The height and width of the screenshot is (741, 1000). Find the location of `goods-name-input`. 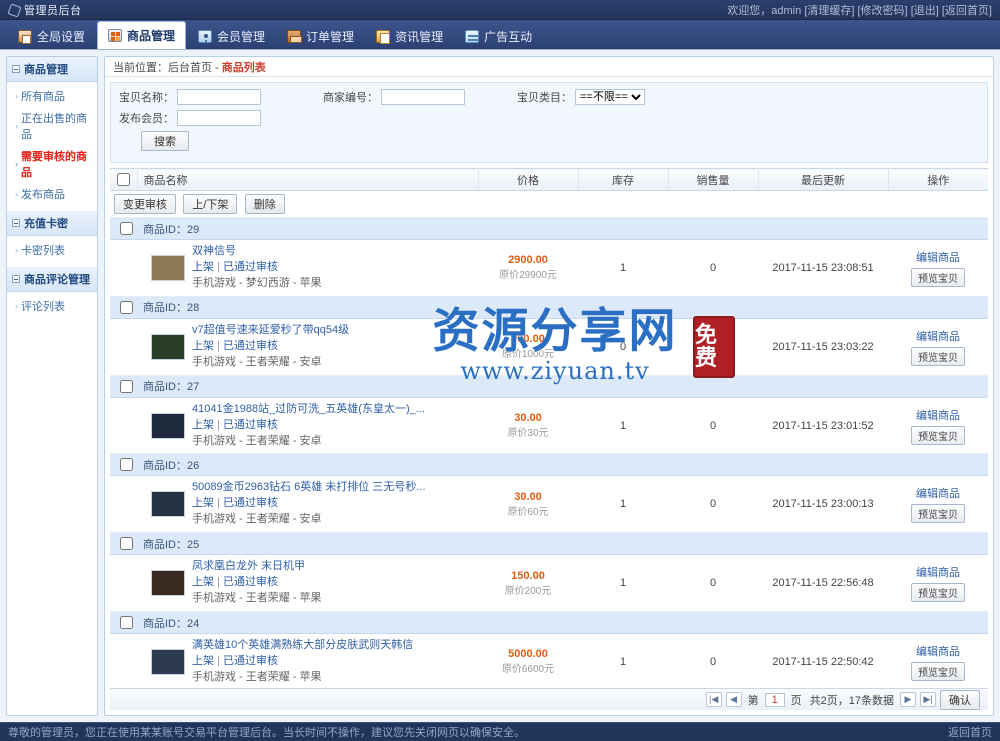

goods-name-input is located at coordinates (219, 97).